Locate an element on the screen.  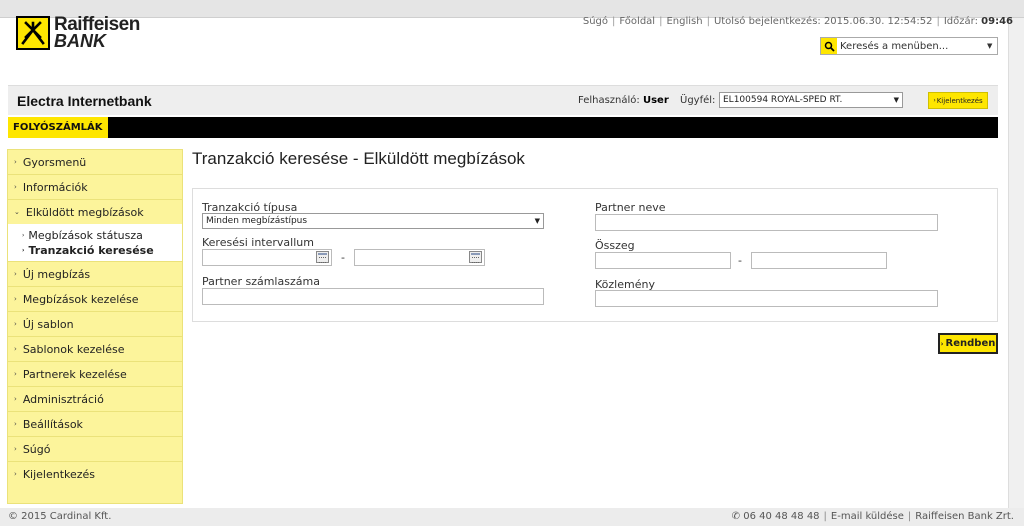
scrollbar is located at coordinates (1016, 263).